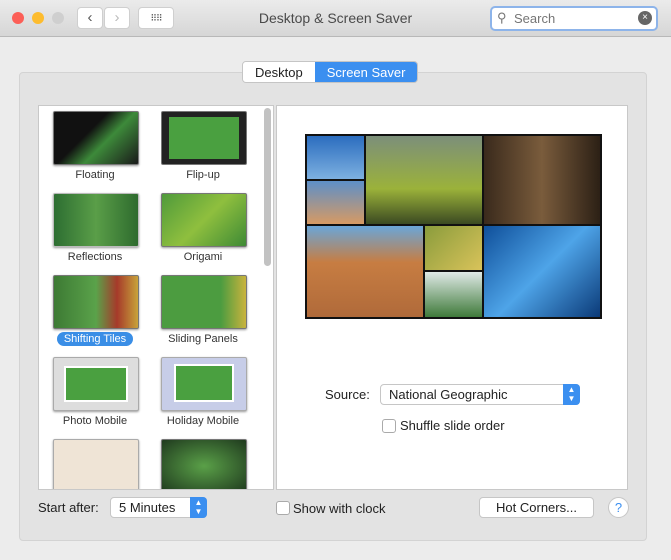 The width and height of the screenshot is (671, 560). Describe the element at coordinates (267, 187) in the screenshot. I see `list-scrollbar` at that location.